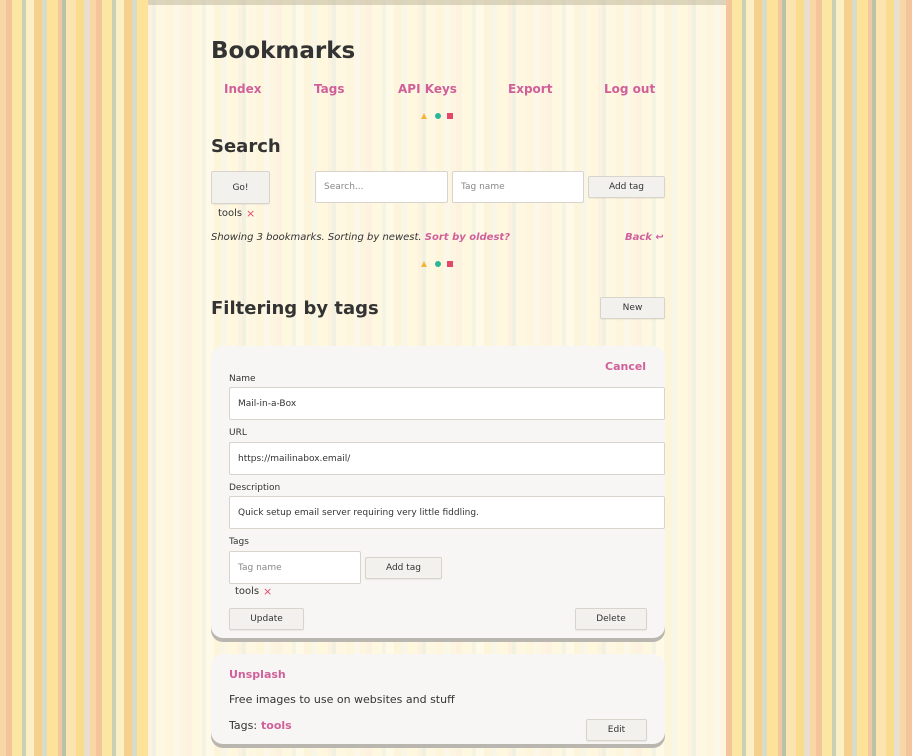 Image resolution: width=912 pixels, height=756 pixels. I want to click on nav-export-link: Export, so click(530, 89).